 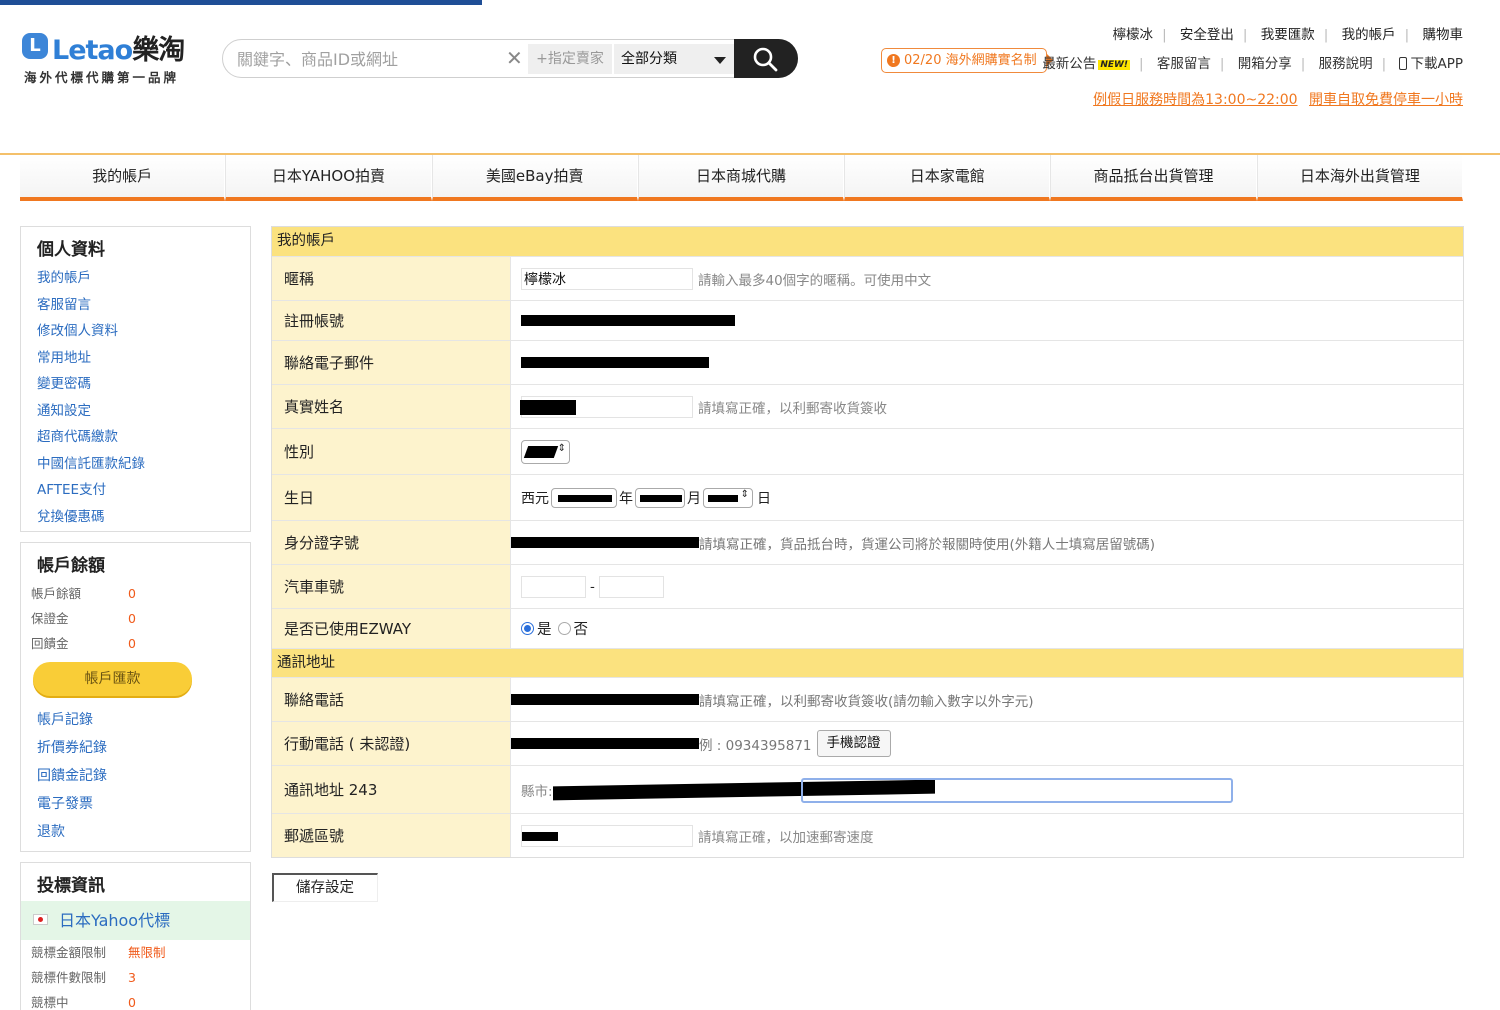 I want to click on row-birthday: 生日 西元 年 月 ⇕ 日, so click(x=867, y=497).